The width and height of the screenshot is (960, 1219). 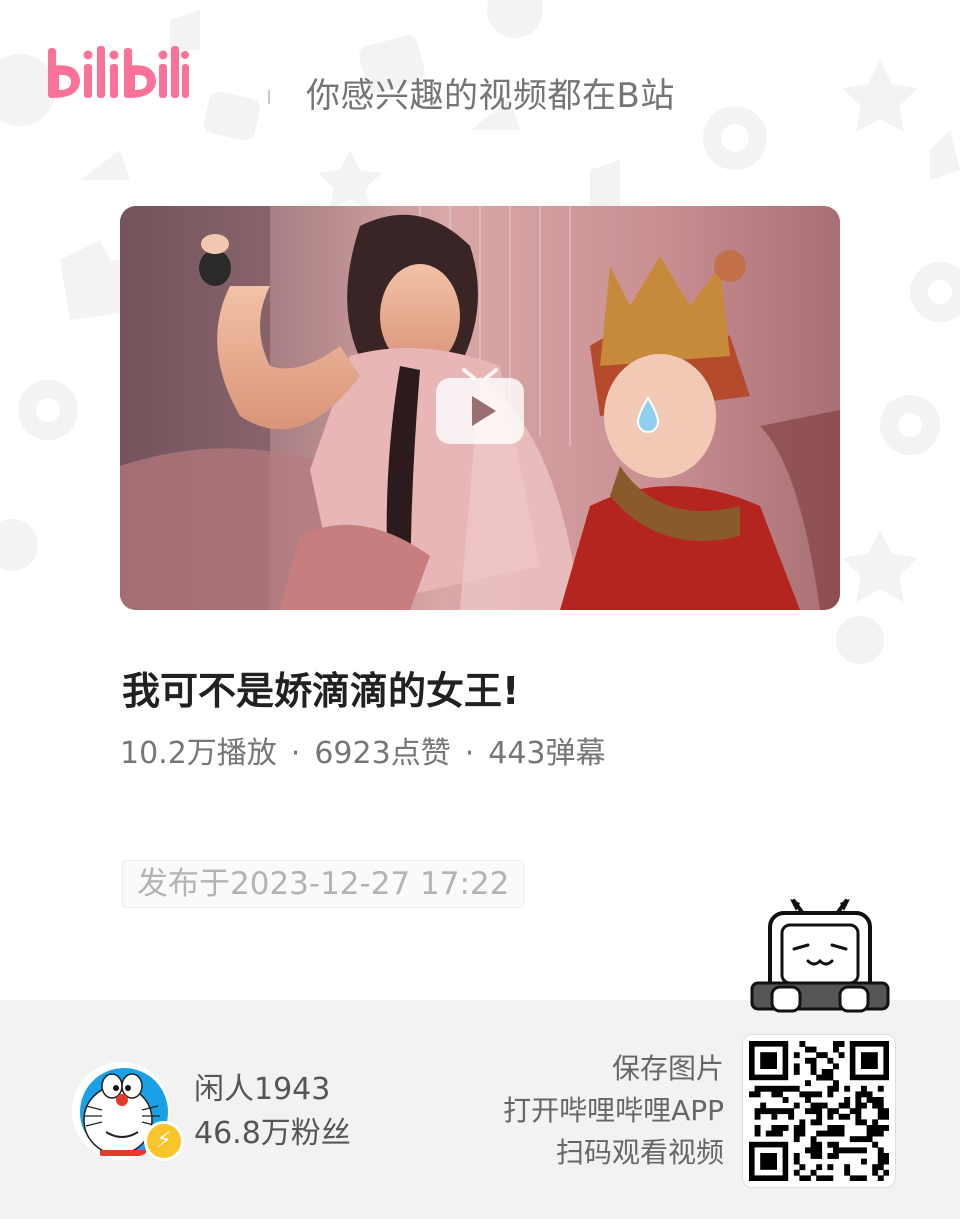 I want to click on header: 你感兴趣的视频都在B站, so click(x=484, y=80).